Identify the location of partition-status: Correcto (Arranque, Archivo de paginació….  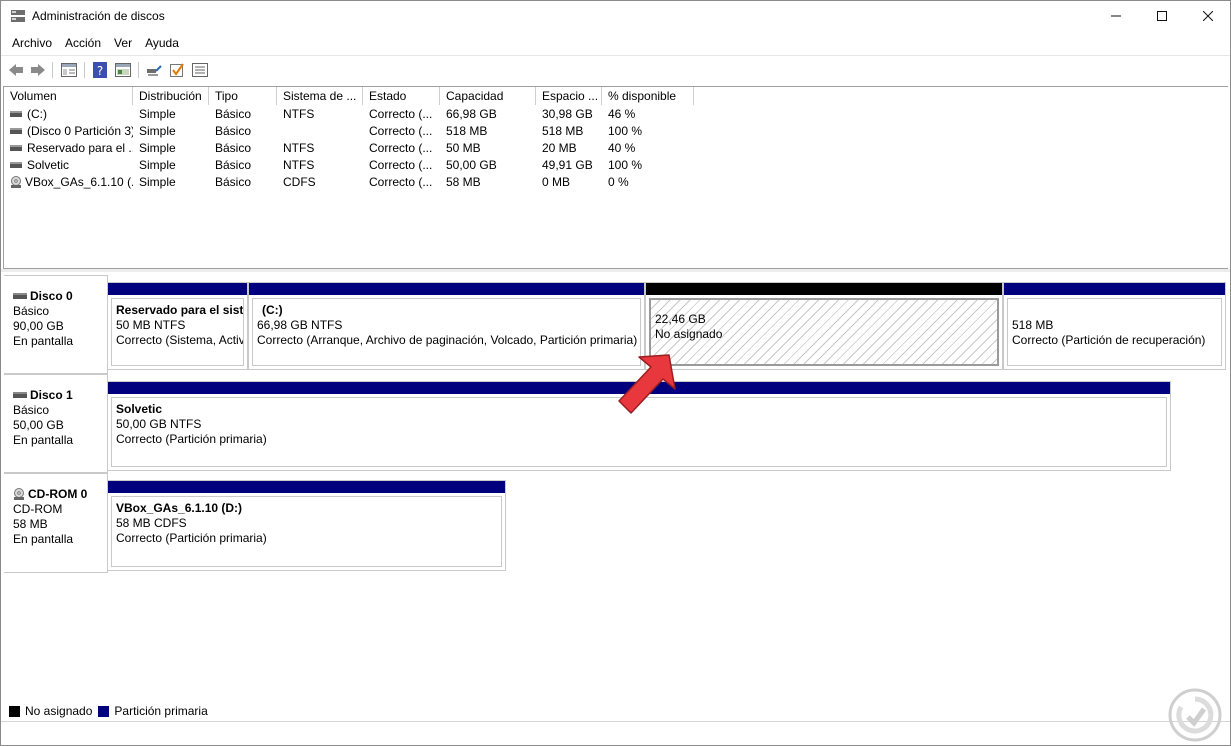
(447, 340).